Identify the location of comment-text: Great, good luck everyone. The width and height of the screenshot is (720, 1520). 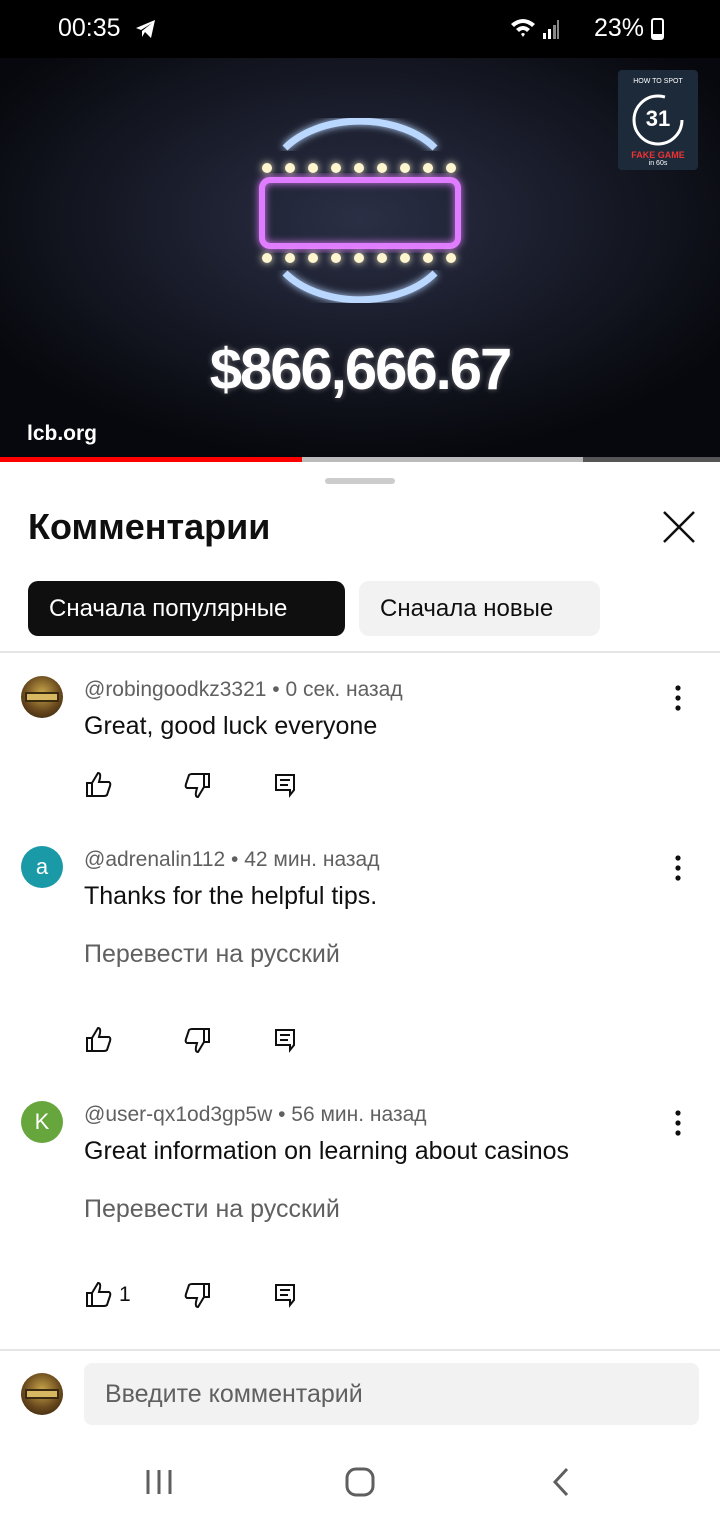
(231, 726).